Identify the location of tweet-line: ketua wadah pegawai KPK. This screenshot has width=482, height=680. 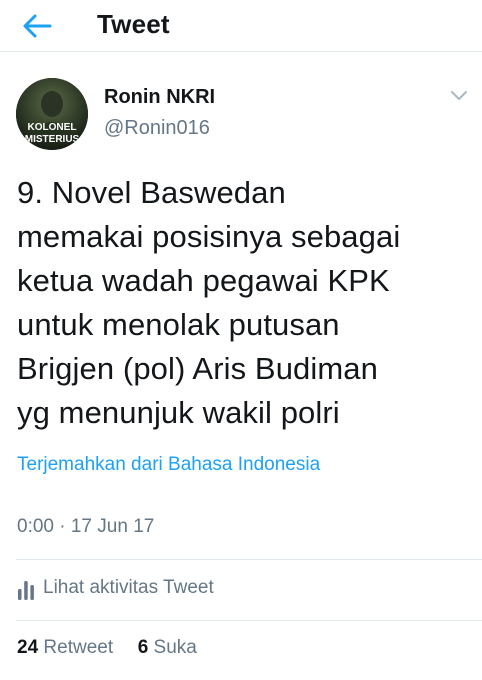
(203, 280).